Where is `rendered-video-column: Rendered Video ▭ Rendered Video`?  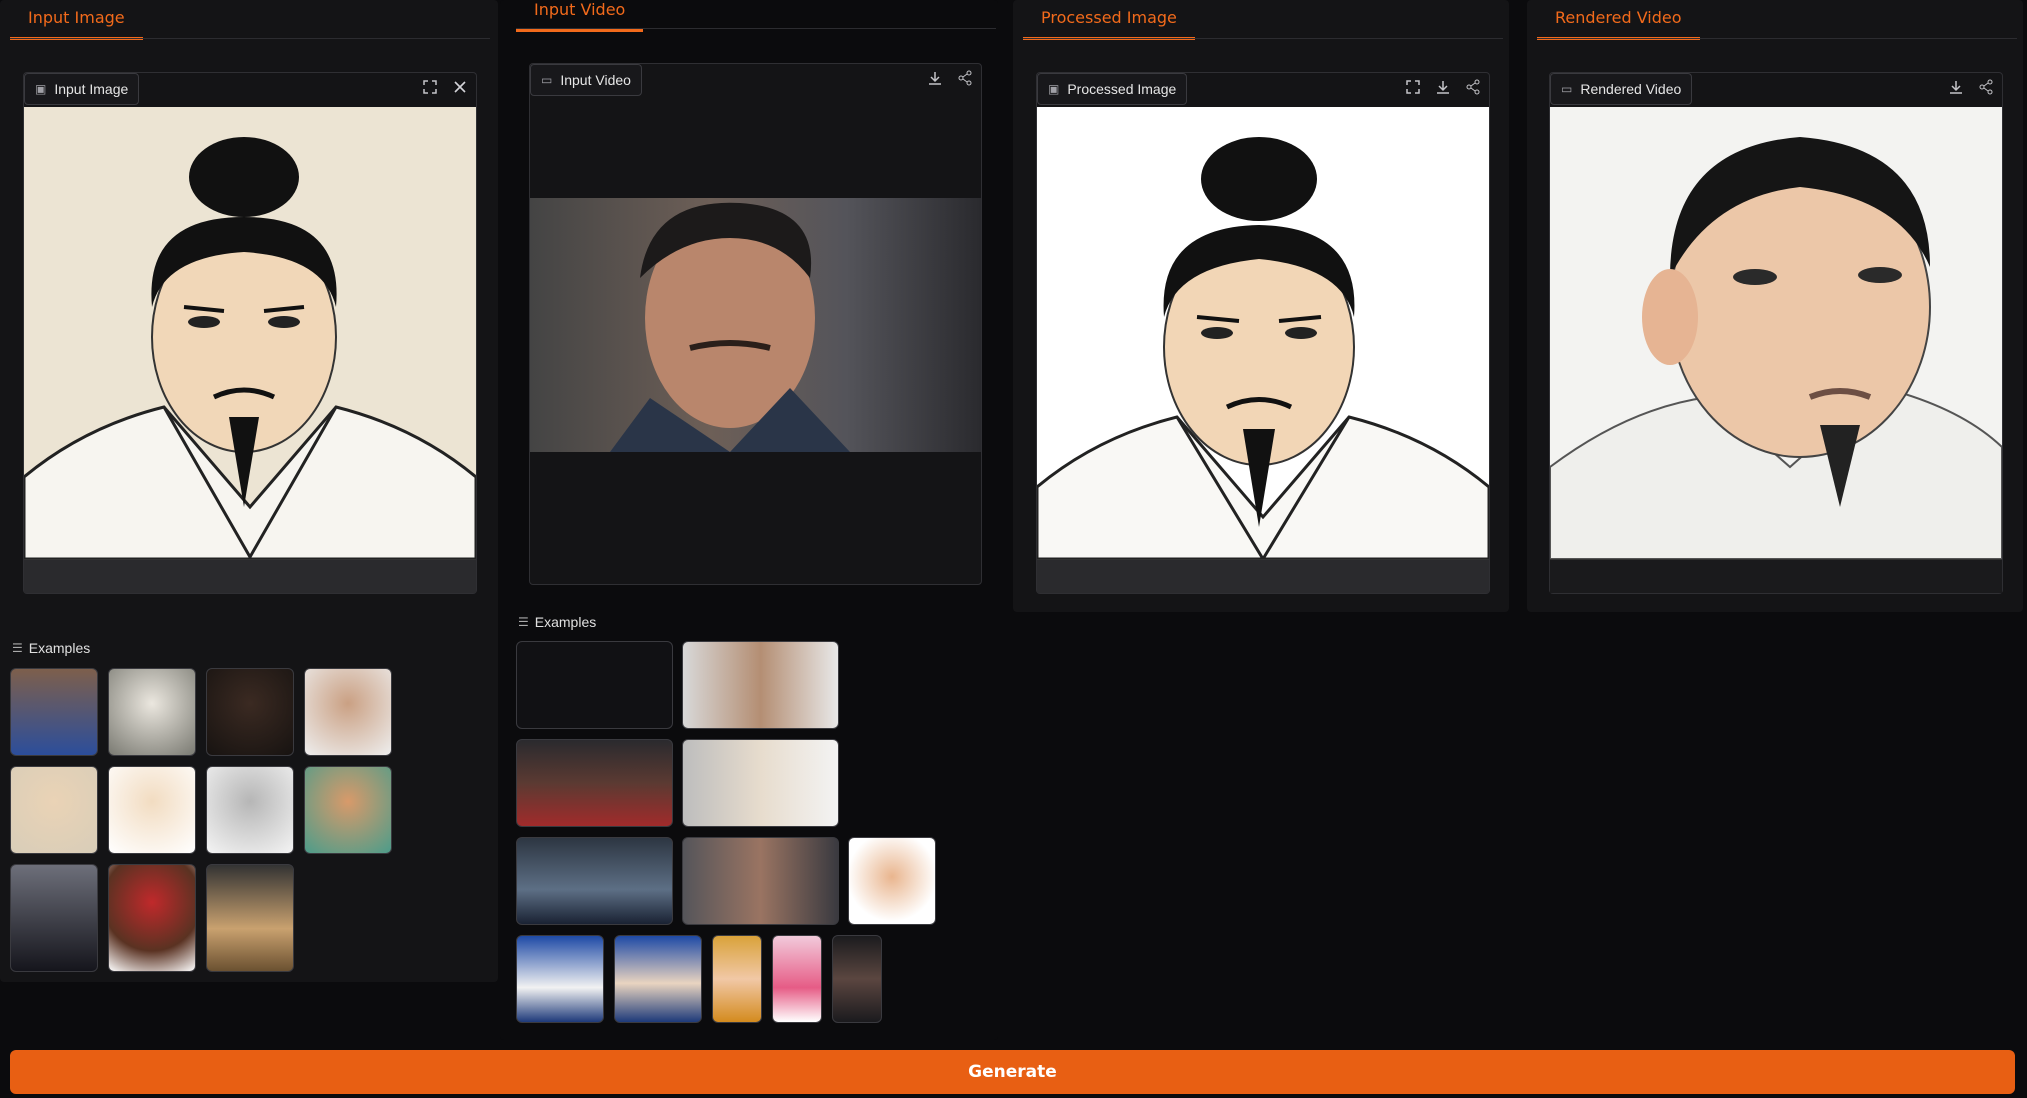
rendered-video-column: Rendered Video ▭ Rendered Video is located at coordinates (1775, 306).